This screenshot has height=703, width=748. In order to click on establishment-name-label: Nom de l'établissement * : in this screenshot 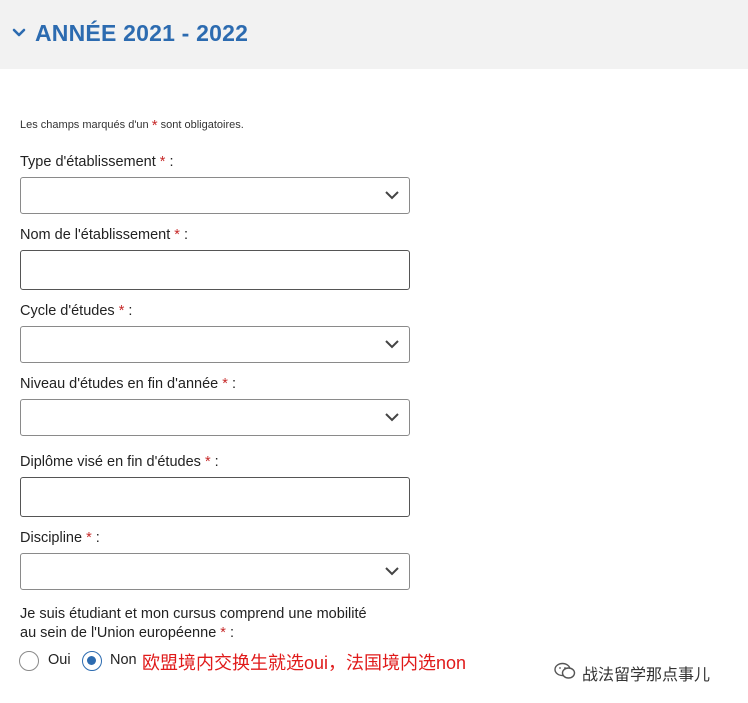, I will do `click(104, 235)`.